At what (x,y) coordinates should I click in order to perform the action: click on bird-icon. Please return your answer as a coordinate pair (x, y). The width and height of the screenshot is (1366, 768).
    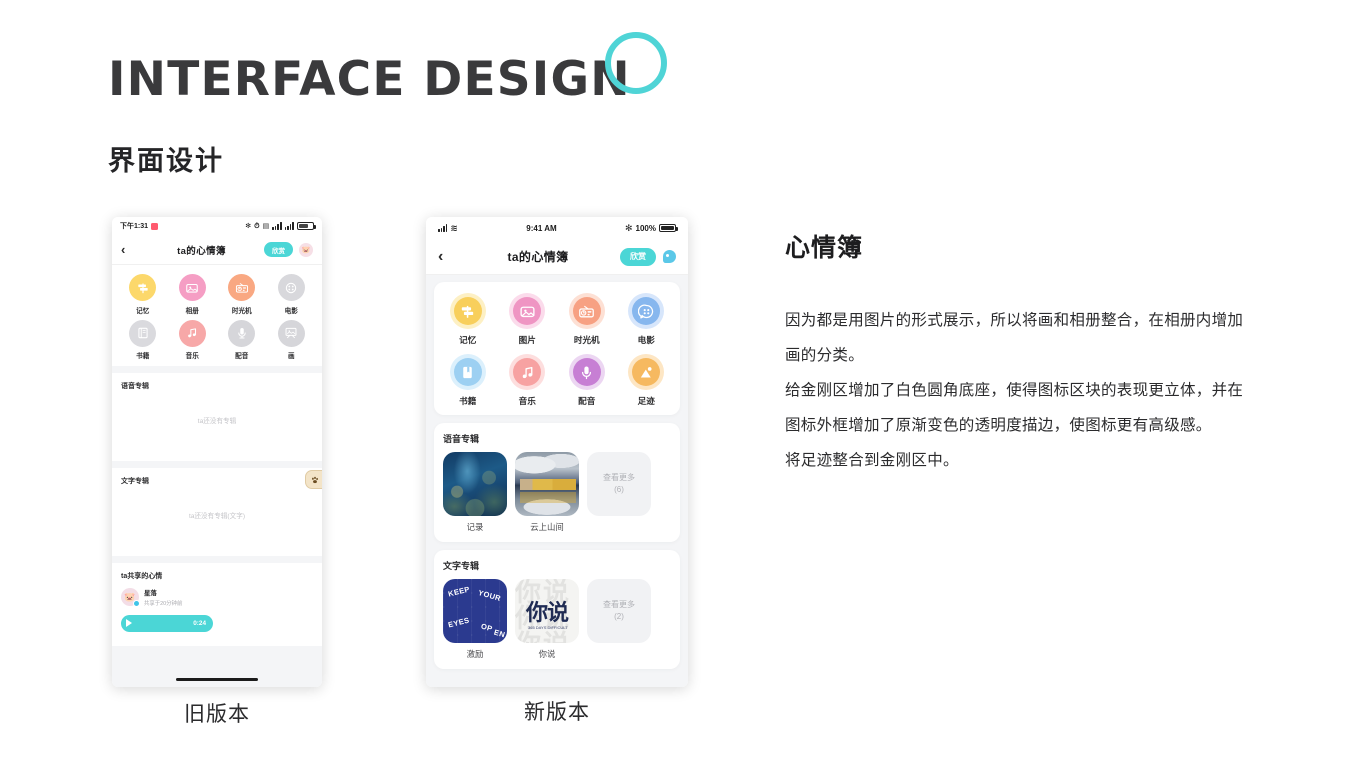
    Looking at the image, I should click on (669, 257).